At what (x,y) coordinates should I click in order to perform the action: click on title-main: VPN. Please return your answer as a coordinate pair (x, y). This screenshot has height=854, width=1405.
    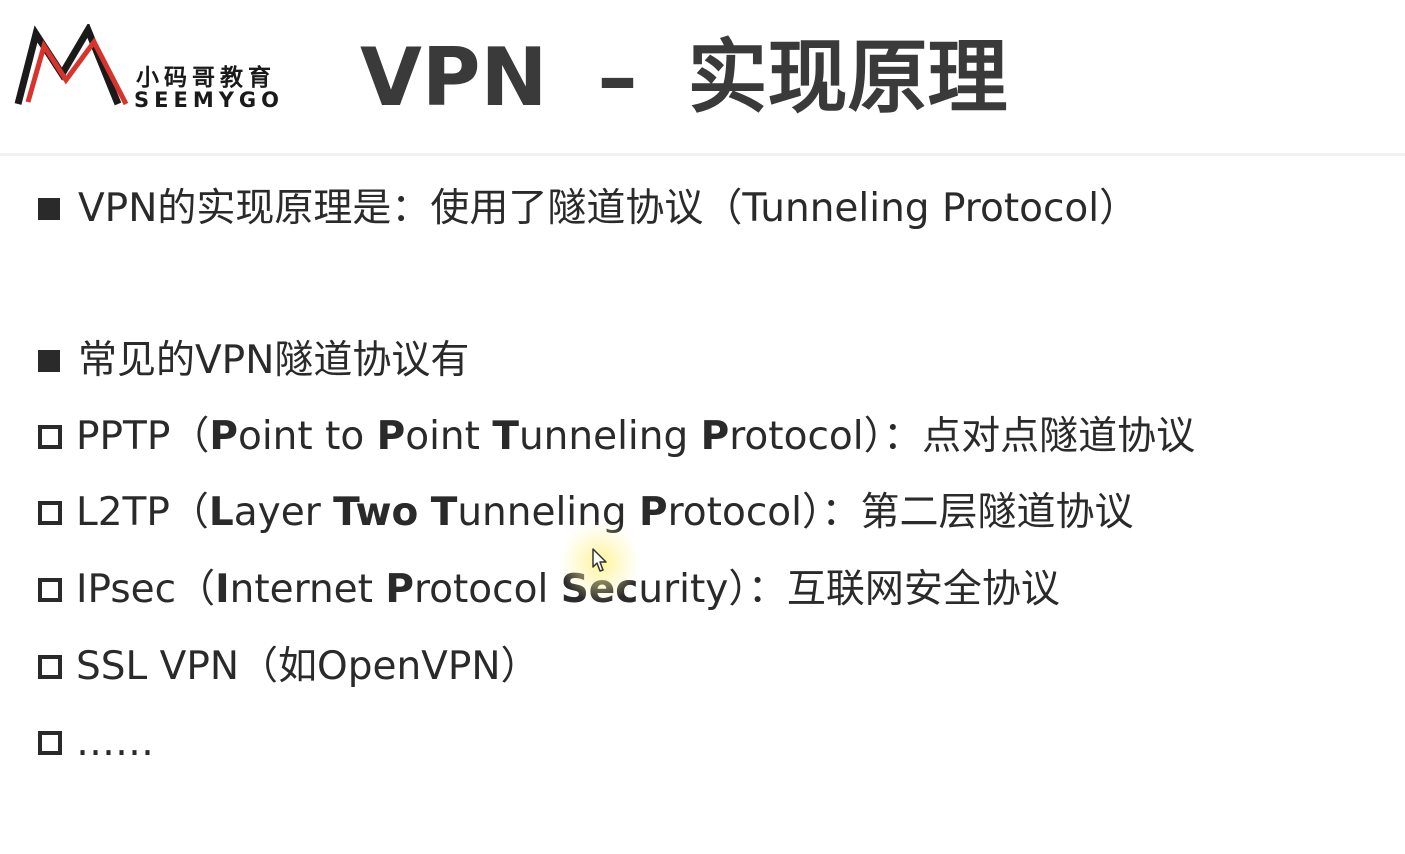
    Looking at the image, I should click on (454, 77).